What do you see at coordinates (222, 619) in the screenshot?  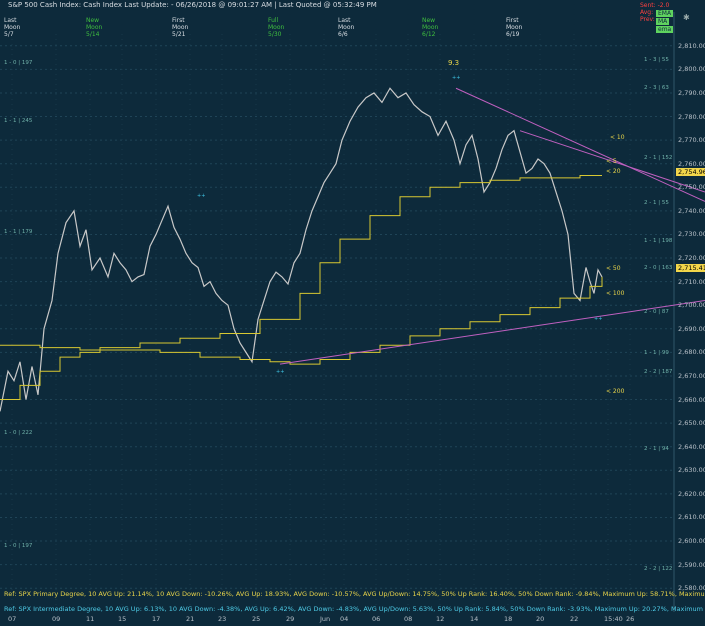 I see `x-tick-label: 23` at bounding box center [222, 619].